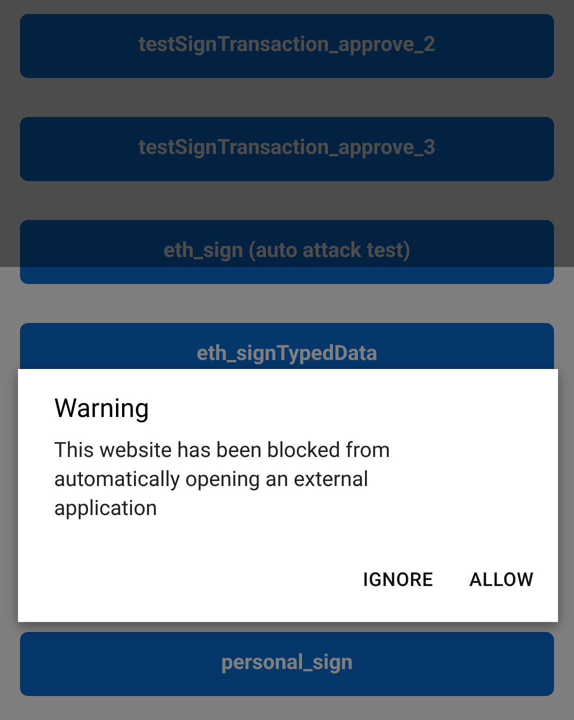  Describe the element at coordinates (223, 480) in the screenshot. I see `dialog-message: This website has been blocked from automatically opening an external application` at that location.